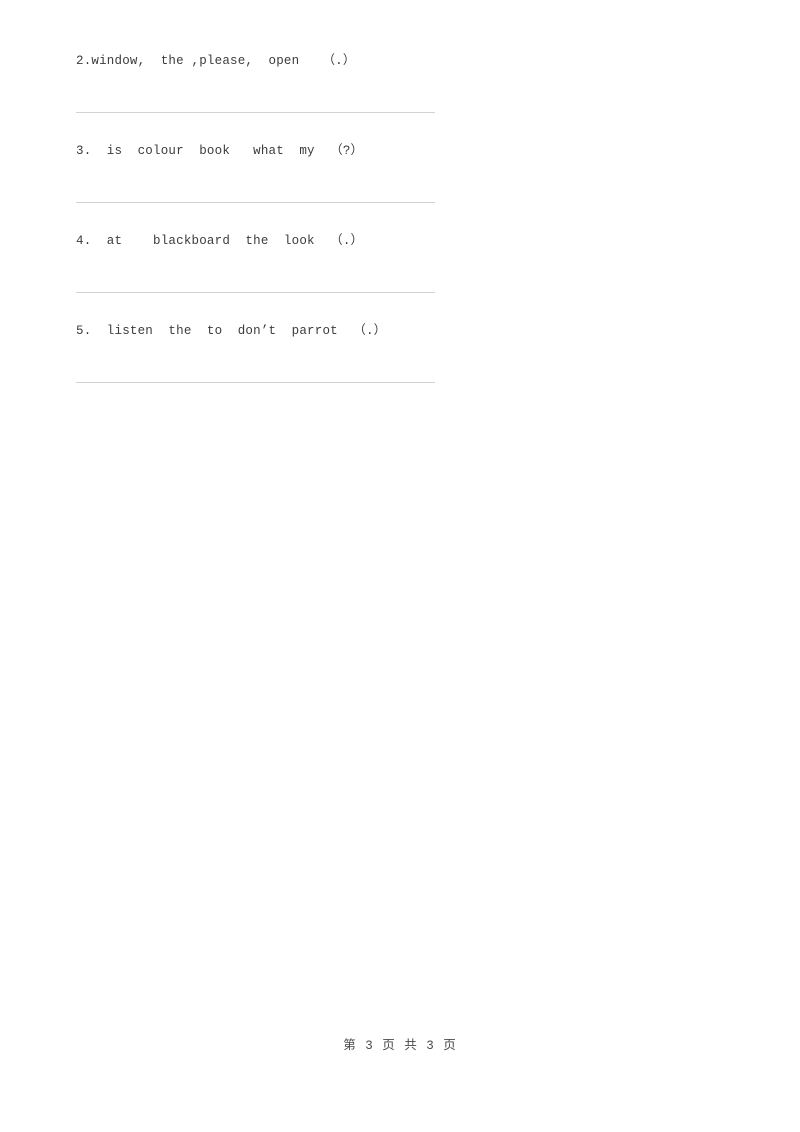 The width and height of the screenshot is (800, 1132). I want to click on question-text: 4. at blackboard the look （.）, so click(220, 241).